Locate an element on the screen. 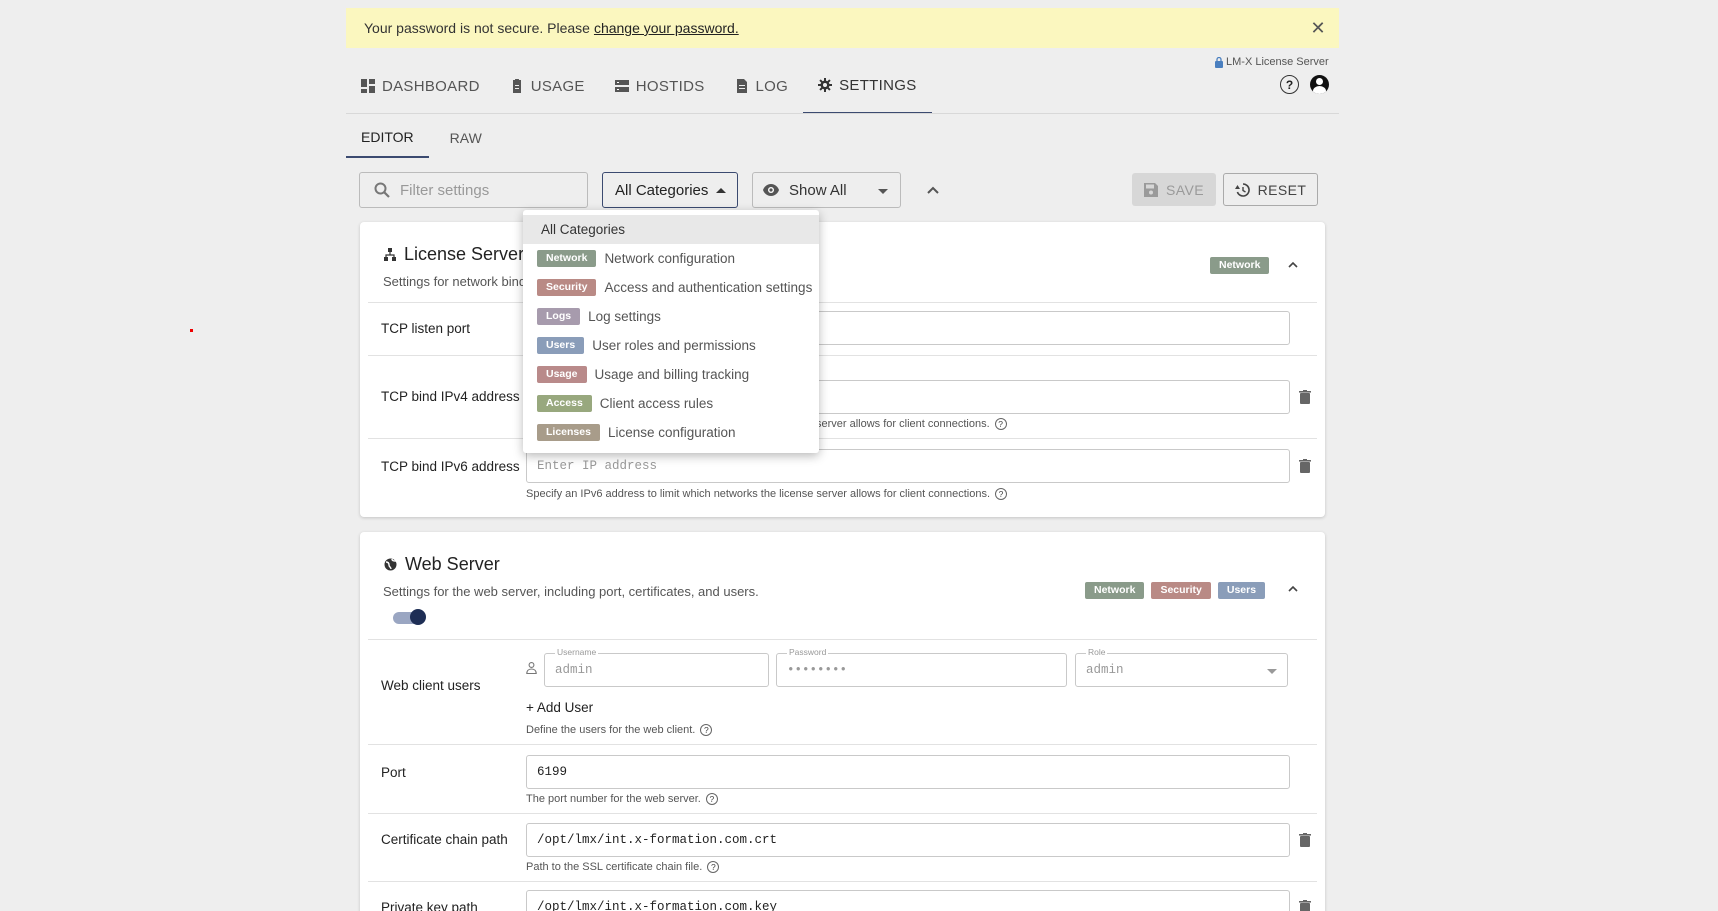 The image size is (1718, 911). network-badge: Network is located at coordinates (1115, 590).